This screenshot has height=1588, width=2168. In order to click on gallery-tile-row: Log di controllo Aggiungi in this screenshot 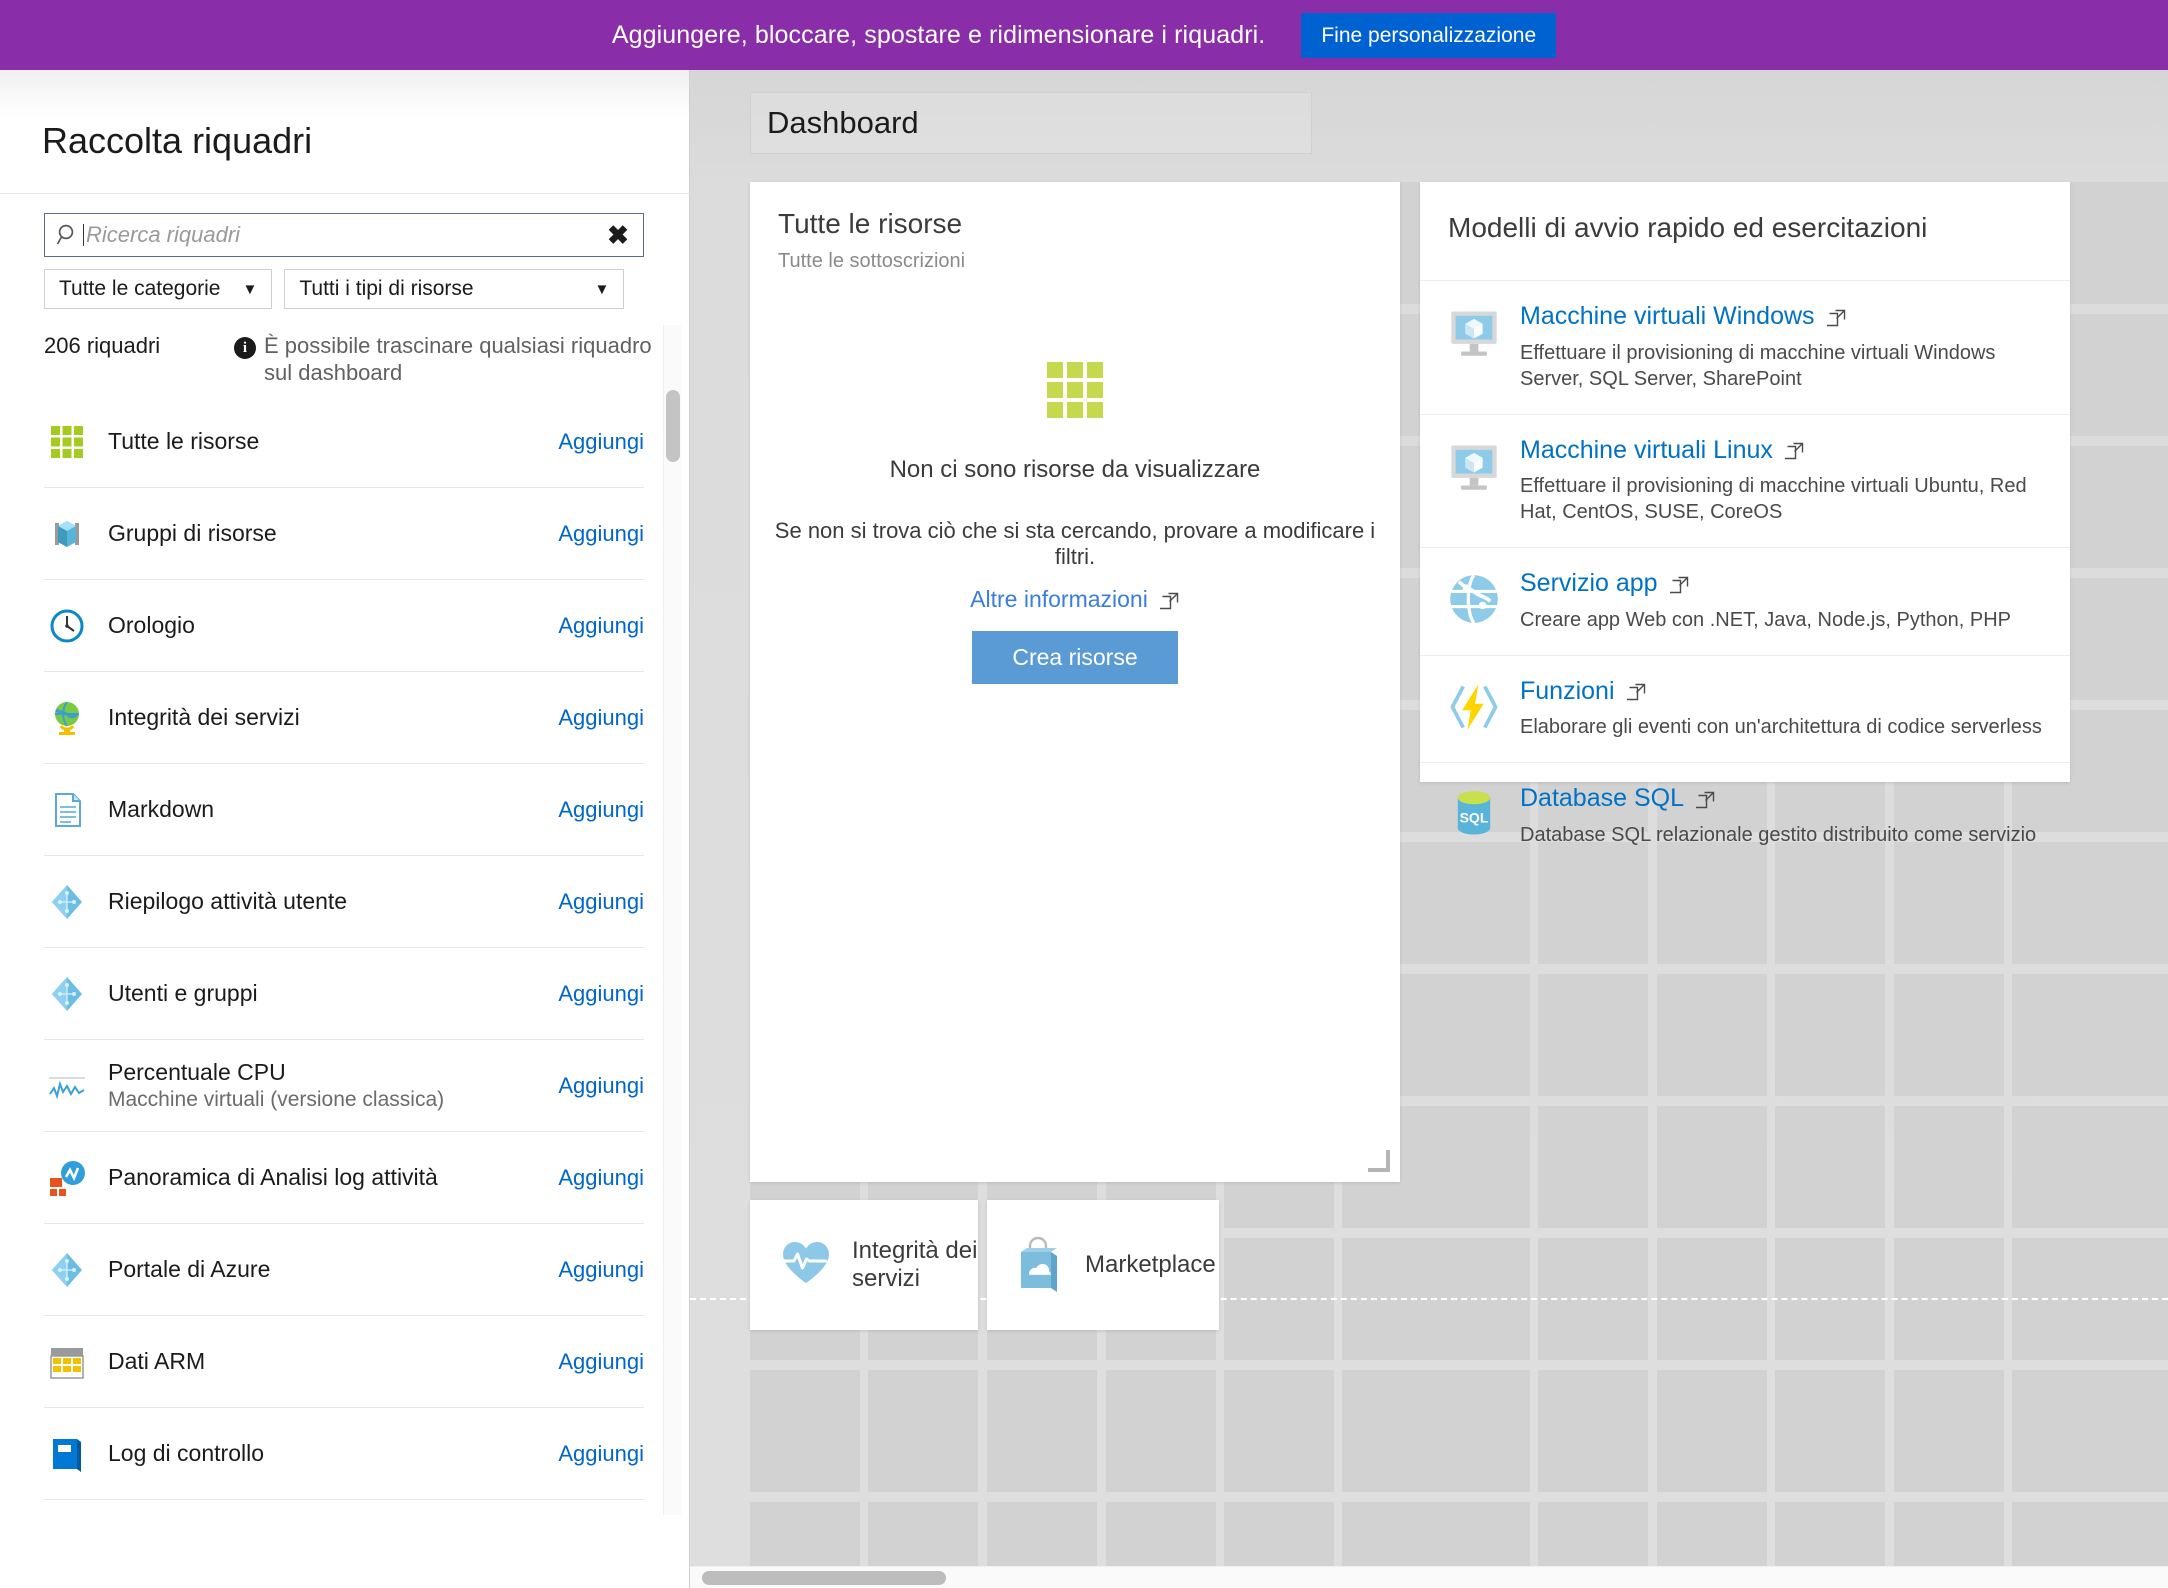, I will do `click(344, 1454)`.